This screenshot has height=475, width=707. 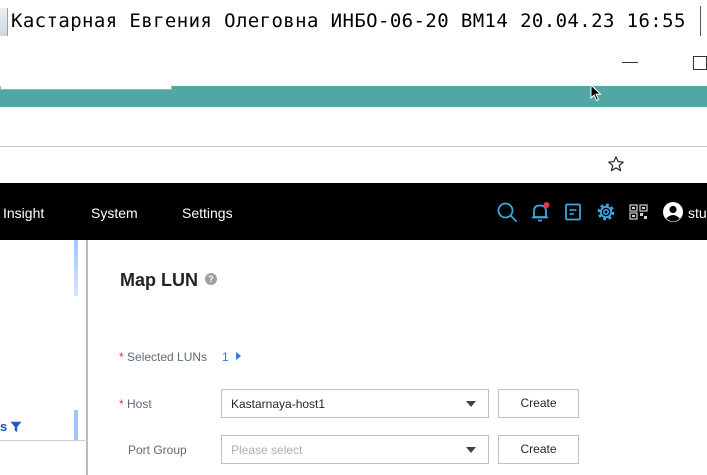 What do you see at coordinates (700, 63) in the screenshot?
I see `maximize-icon` at bounding box center [700, 63].